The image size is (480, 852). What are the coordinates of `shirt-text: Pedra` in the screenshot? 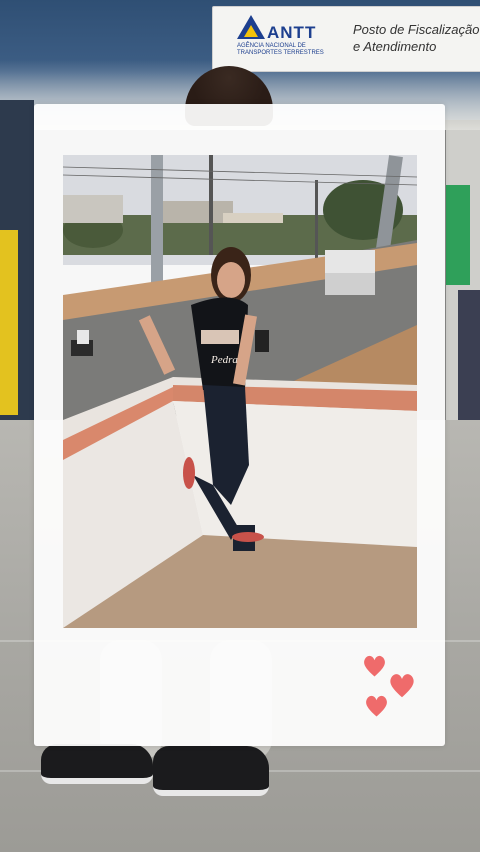 It's located at (224, 360).